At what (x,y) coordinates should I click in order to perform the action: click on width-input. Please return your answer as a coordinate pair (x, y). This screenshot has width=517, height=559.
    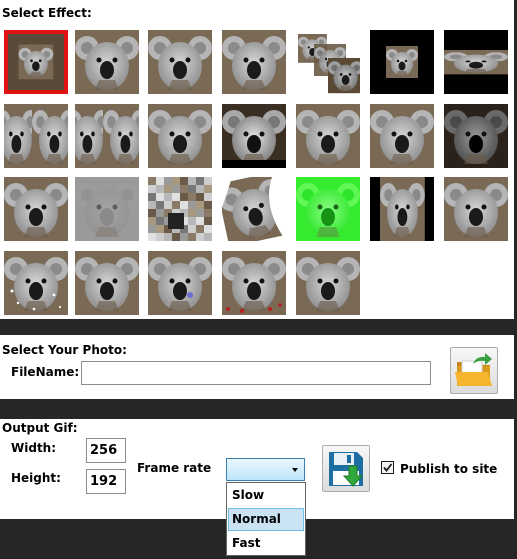
    Looking at the image, I should click on (106, 450).